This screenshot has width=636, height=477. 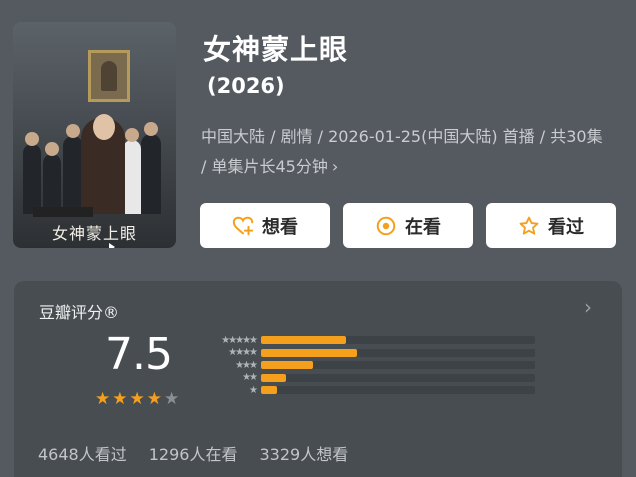 I want to click on watching-button: 在看, so click(x=408, y=225).